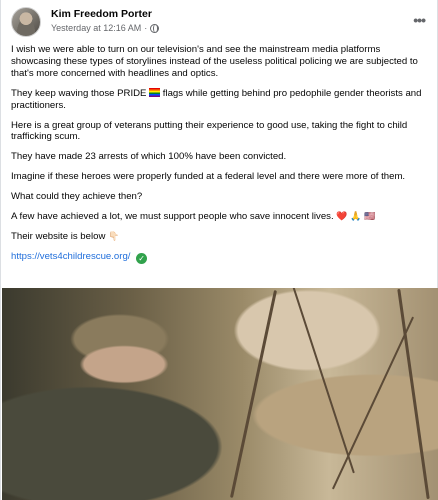  Describe the element at coordinates (26, 22) in the screenshot. I see `author-avatar` at that location.